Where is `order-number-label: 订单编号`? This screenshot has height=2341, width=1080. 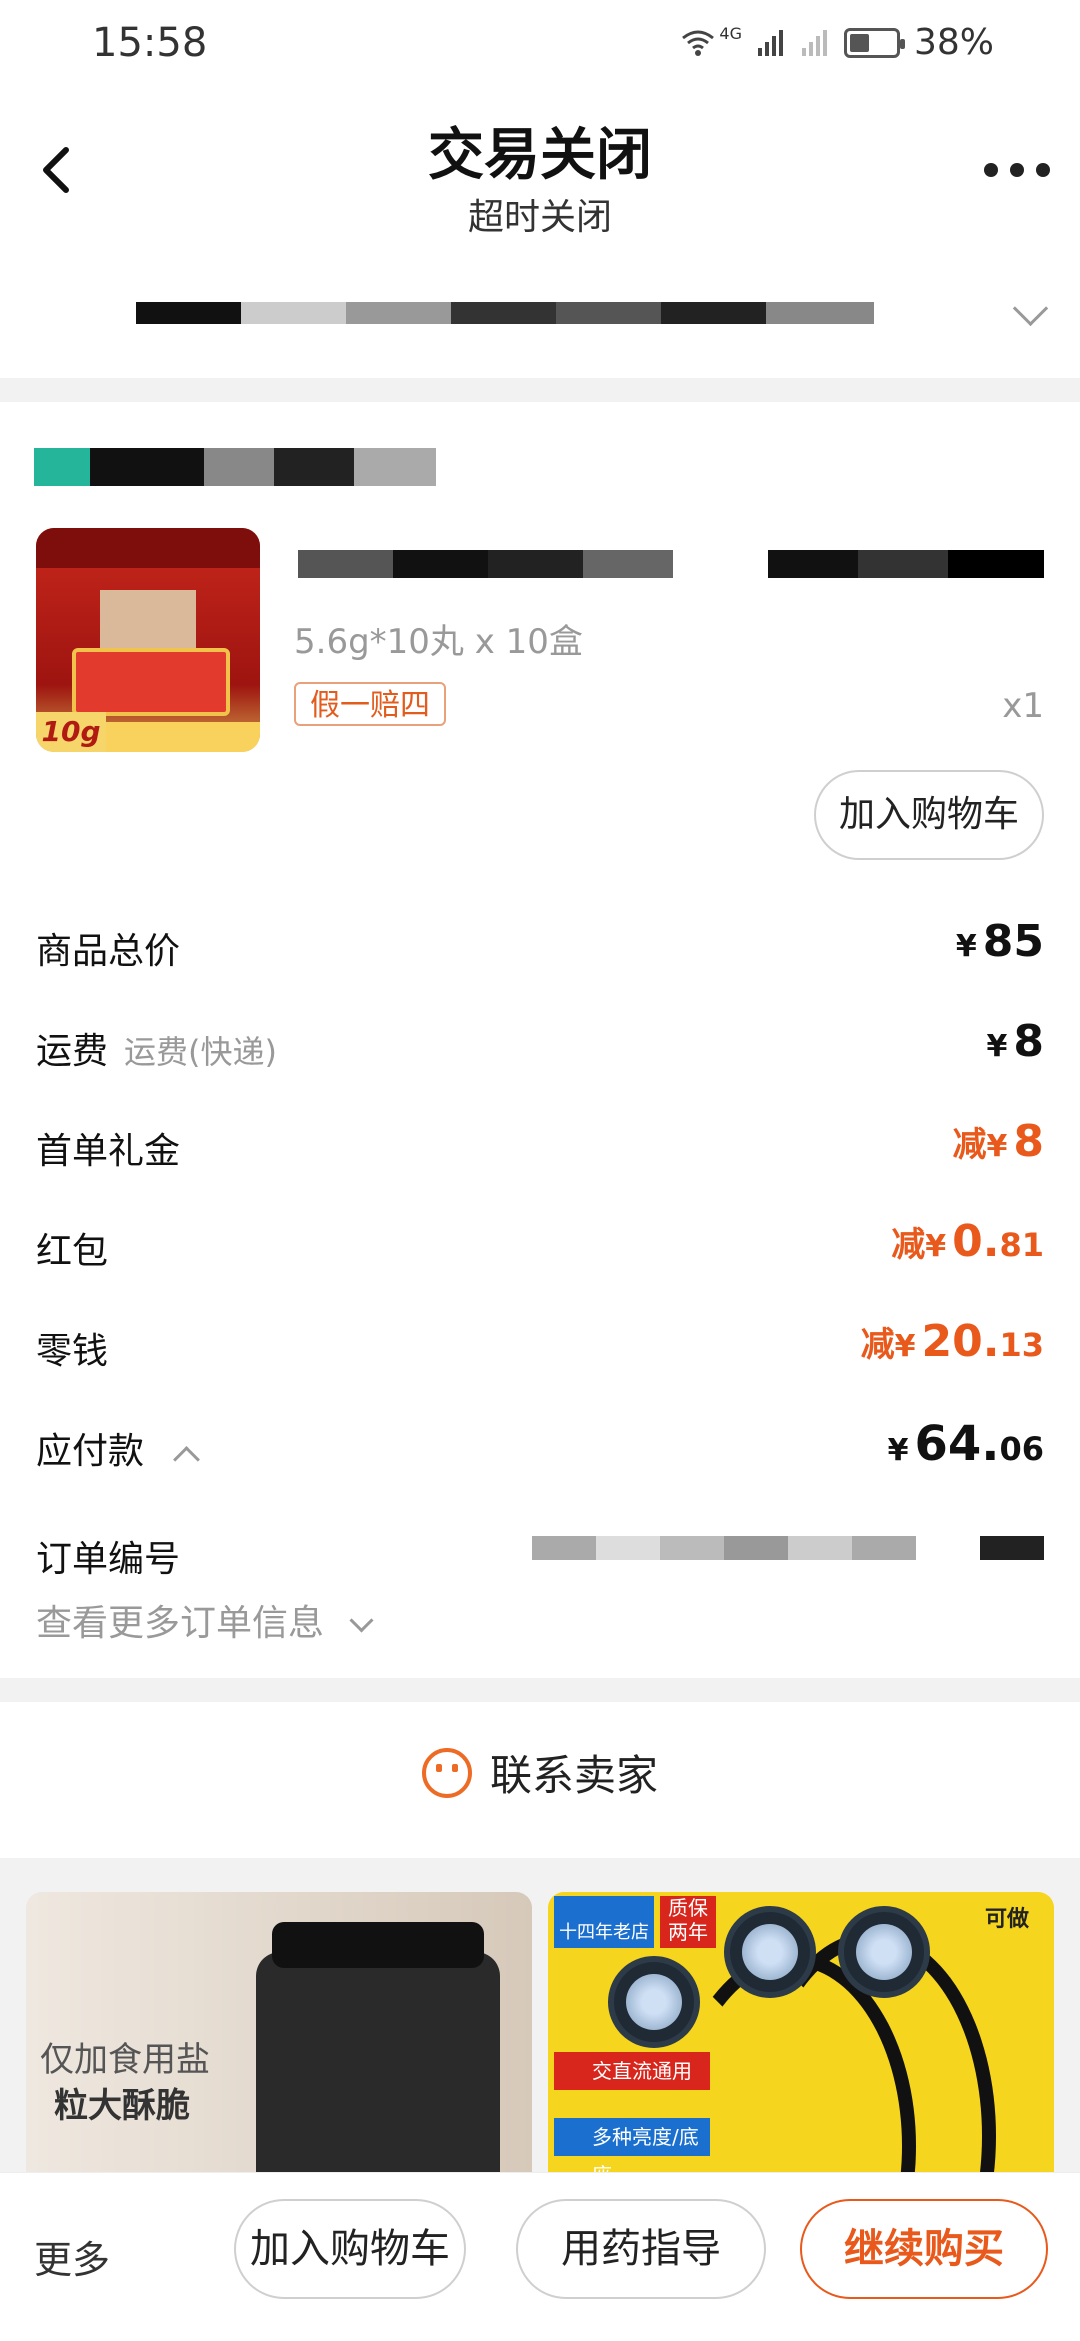 order-number-label: 订单编号 is located at coordinates (108, 1559).